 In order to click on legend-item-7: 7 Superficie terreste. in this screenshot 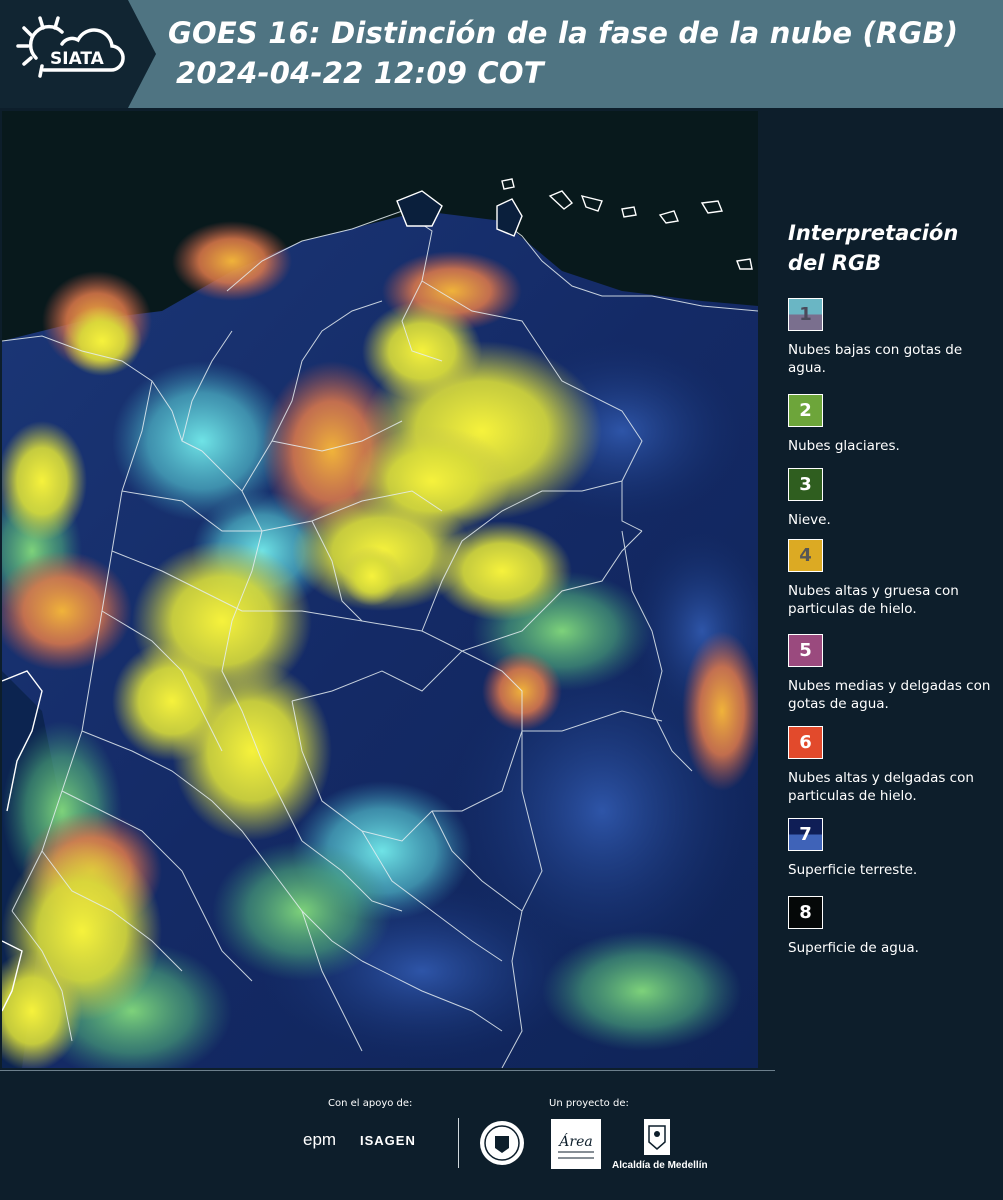, I will do `click(893, 848)`.